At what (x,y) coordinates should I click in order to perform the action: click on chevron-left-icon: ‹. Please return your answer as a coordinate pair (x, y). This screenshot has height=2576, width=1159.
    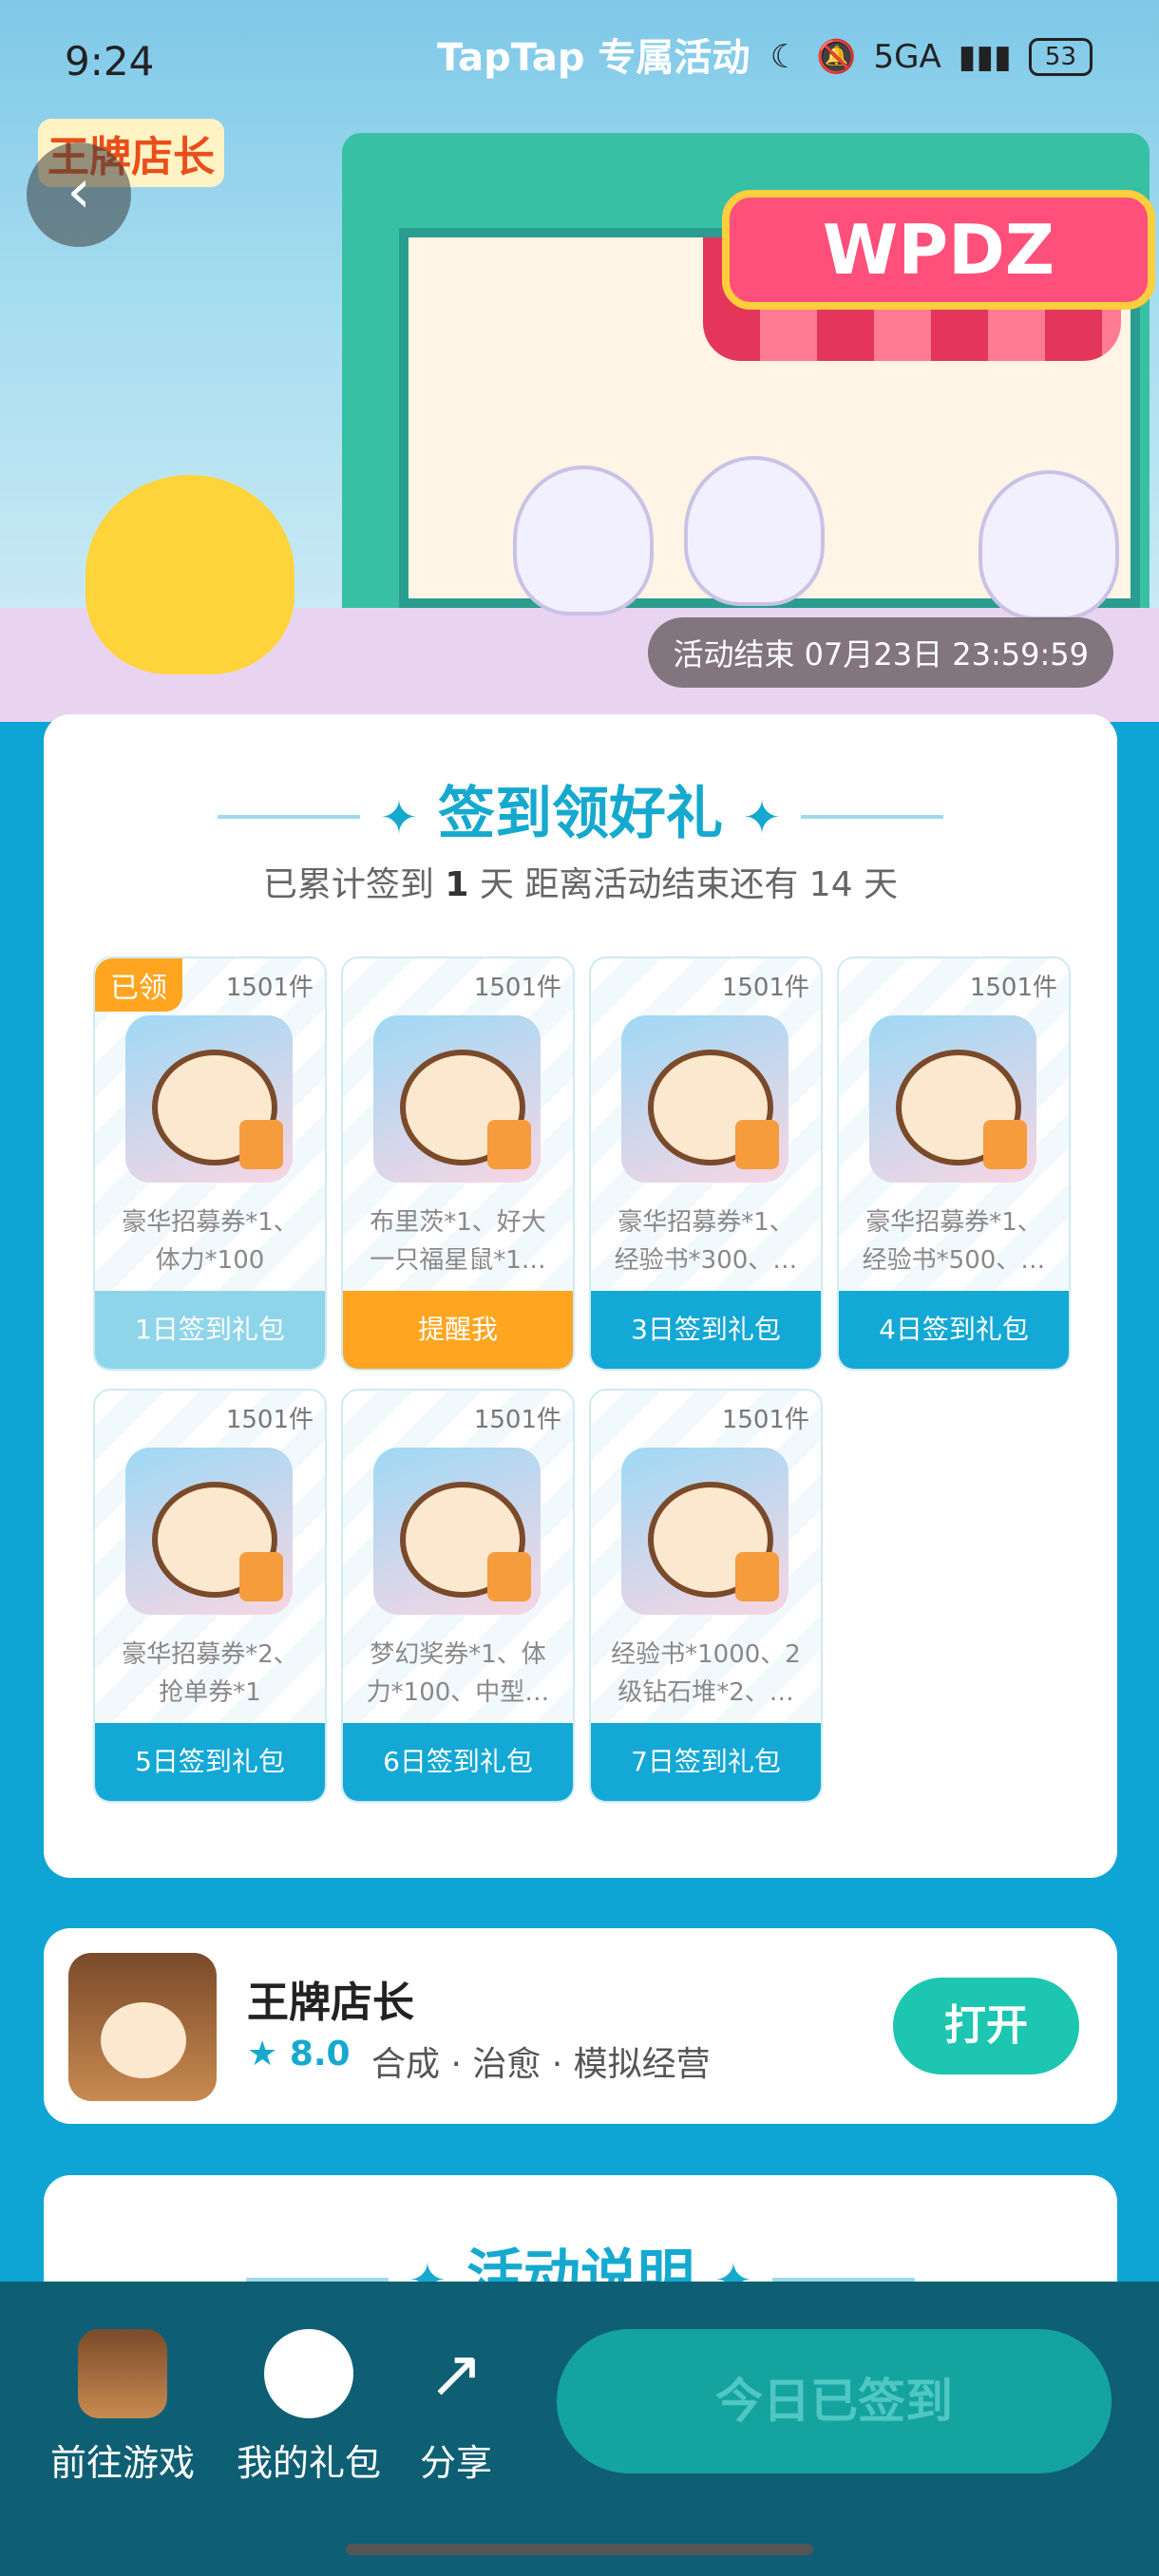
    Looking at the image, I should click on (78, 192).